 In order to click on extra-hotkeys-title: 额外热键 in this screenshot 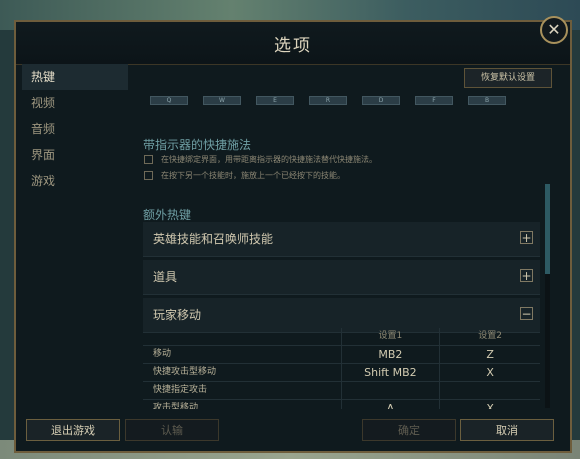, I will do `click(167, 215)`.